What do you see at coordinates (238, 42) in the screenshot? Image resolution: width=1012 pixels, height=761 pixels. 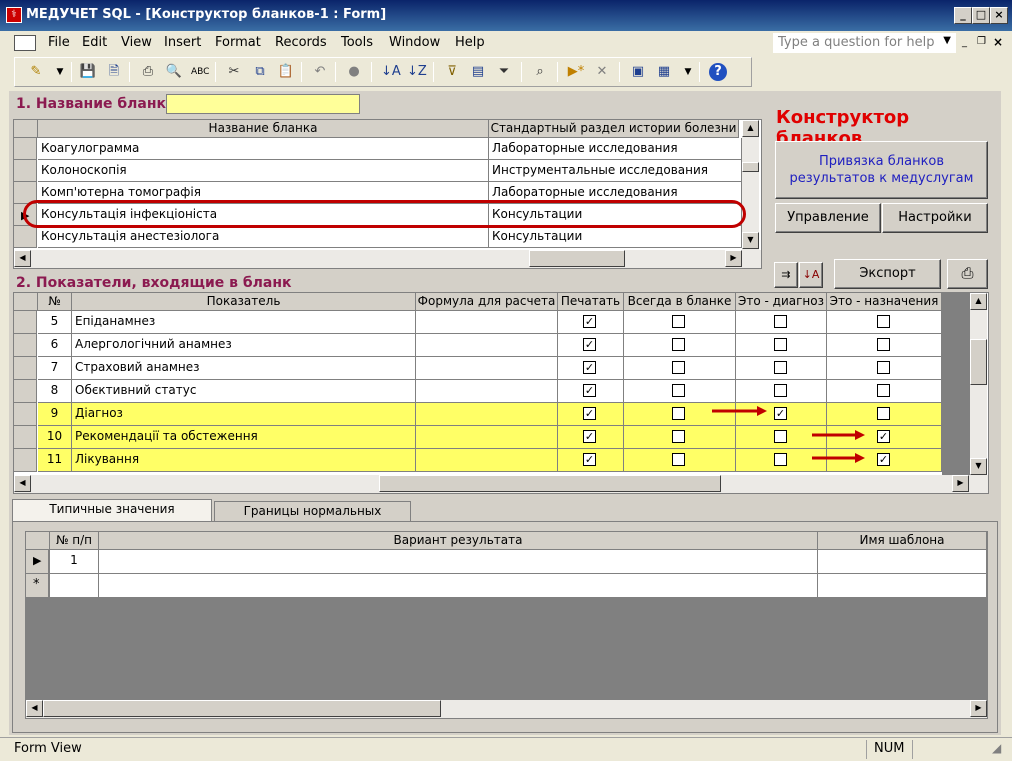 I see `menu-format: Format` at bounding box center [238, 42].